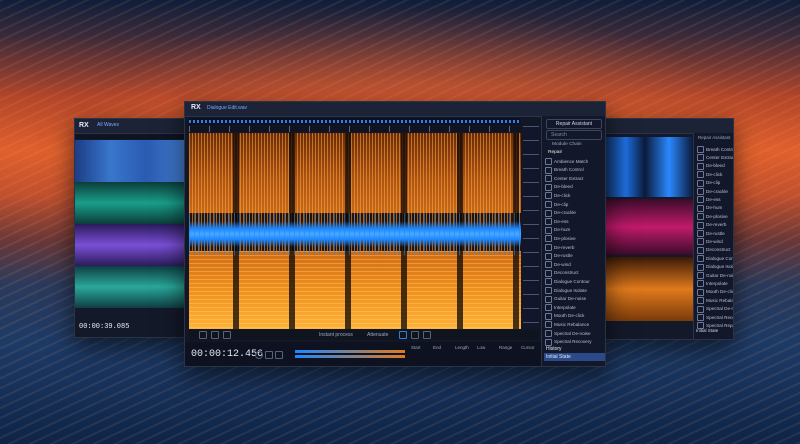 The image size is (800, 444). I want to click on module-chain-item: Module Chain, so click(567, 144).